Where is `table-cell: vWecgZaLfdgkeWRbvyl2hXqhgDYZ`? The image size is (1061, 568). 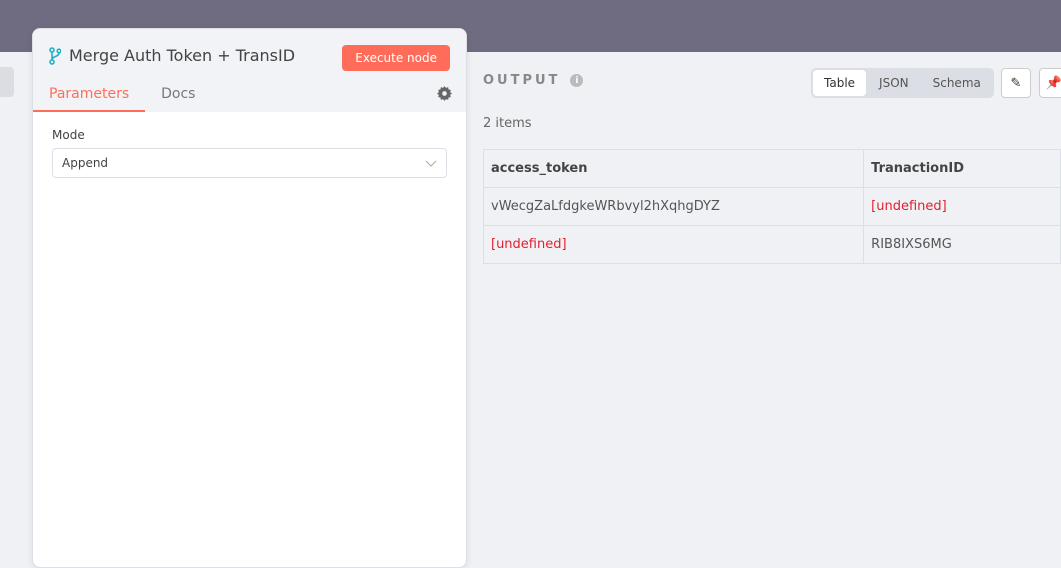 table-cell: vWecgZaLfdgkeWRbvyl2hXqhgDYZ is located at coordinates (673, 206).